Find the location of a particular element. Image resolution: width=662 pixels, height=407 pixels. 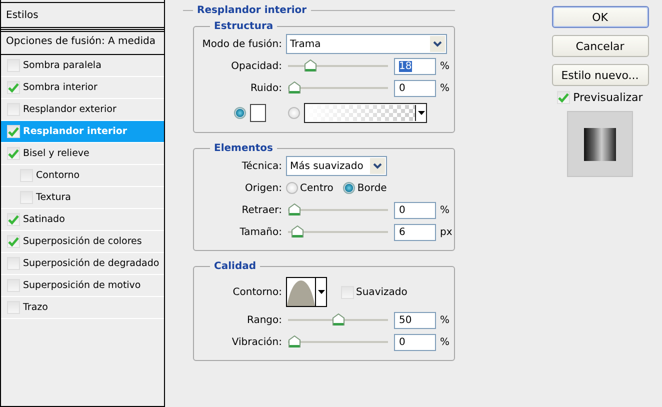

sidebar-item: Bisel y relieve is located at coordinates (82, 154).